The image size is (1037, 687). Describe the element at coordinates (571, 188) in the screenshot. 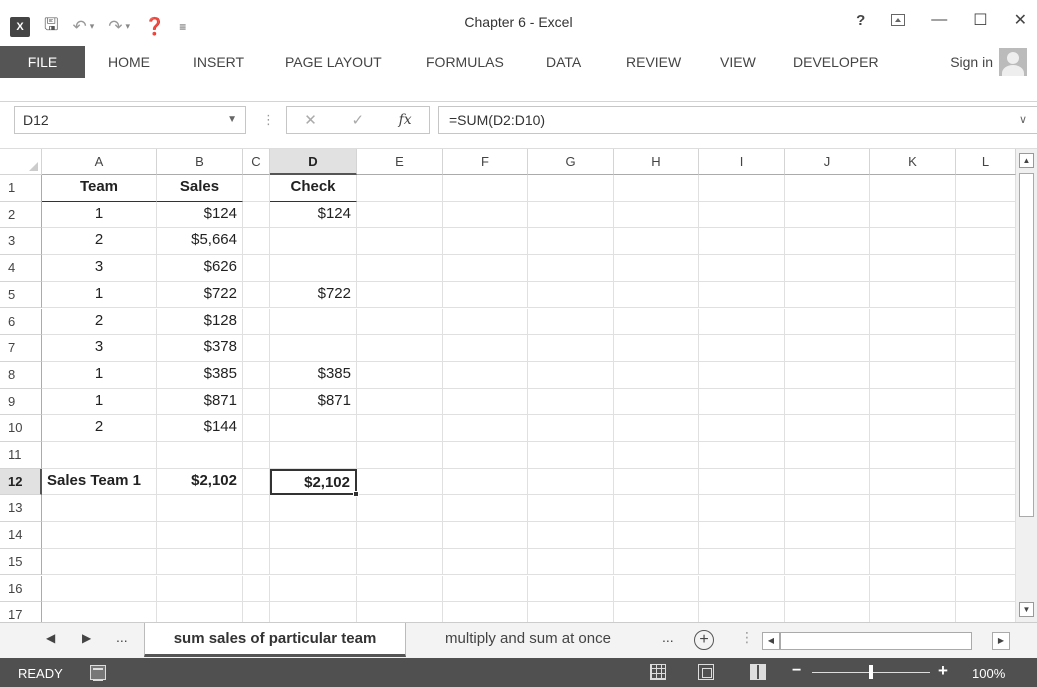

I see `cell-g1` at that location.